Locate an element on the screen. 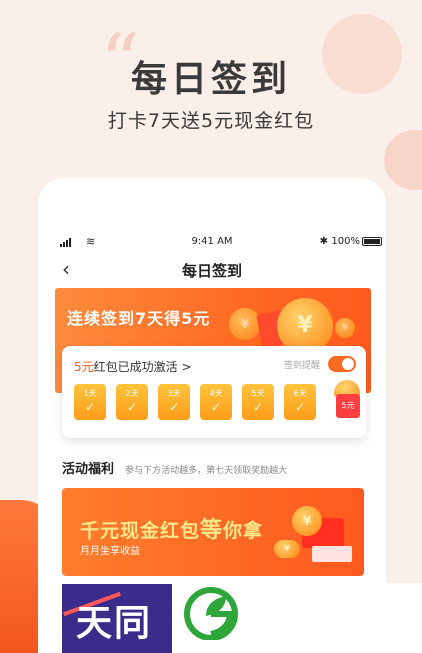 The height and width of the screenshot is (653, 422). day-label: 3天 is located at coordinates (174, 393).